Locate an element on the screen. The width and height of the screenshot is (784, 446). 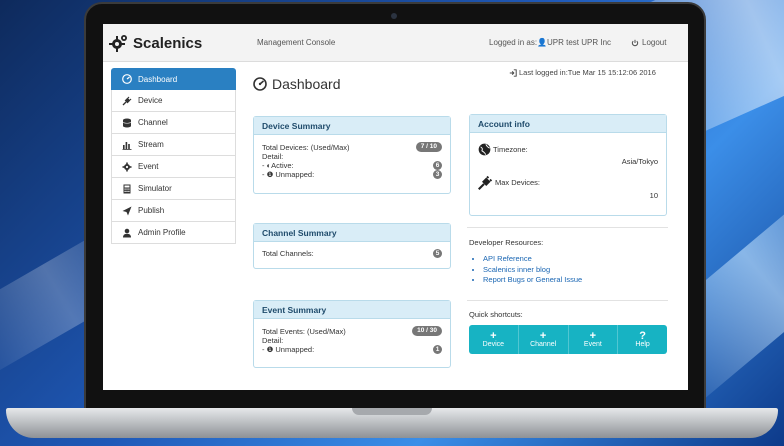
shortcut-help-button: ? Help is located at coordinates (642, 339).